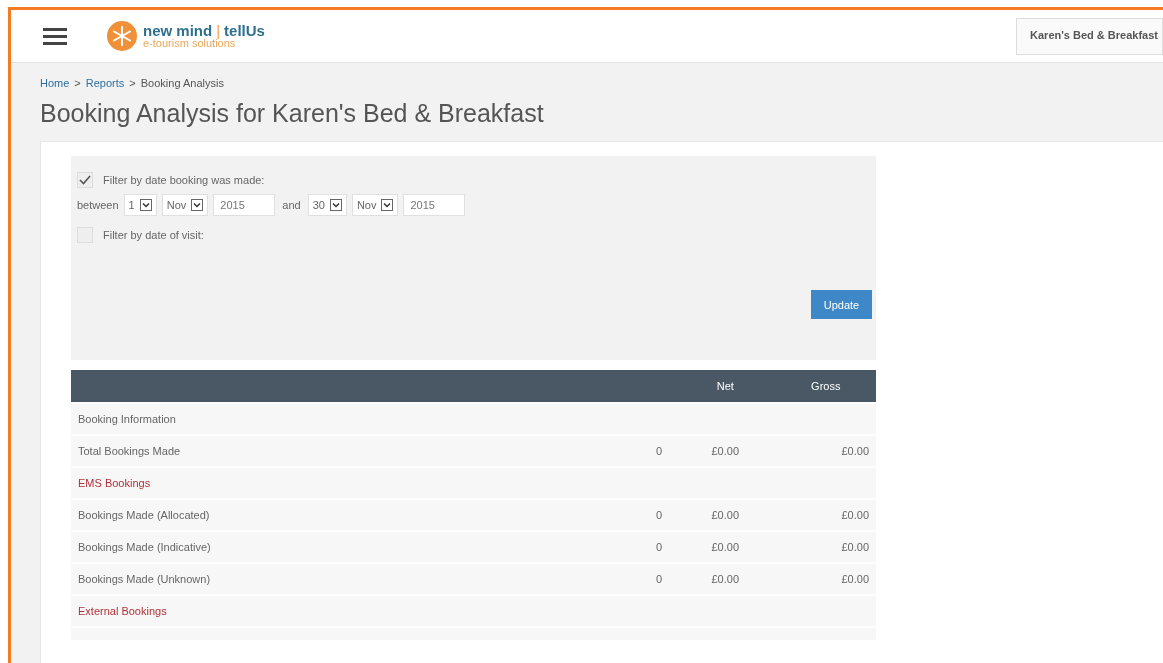 This screenshot has width=1163, height=663. I want to click on menu-icon, so click(55, 36).